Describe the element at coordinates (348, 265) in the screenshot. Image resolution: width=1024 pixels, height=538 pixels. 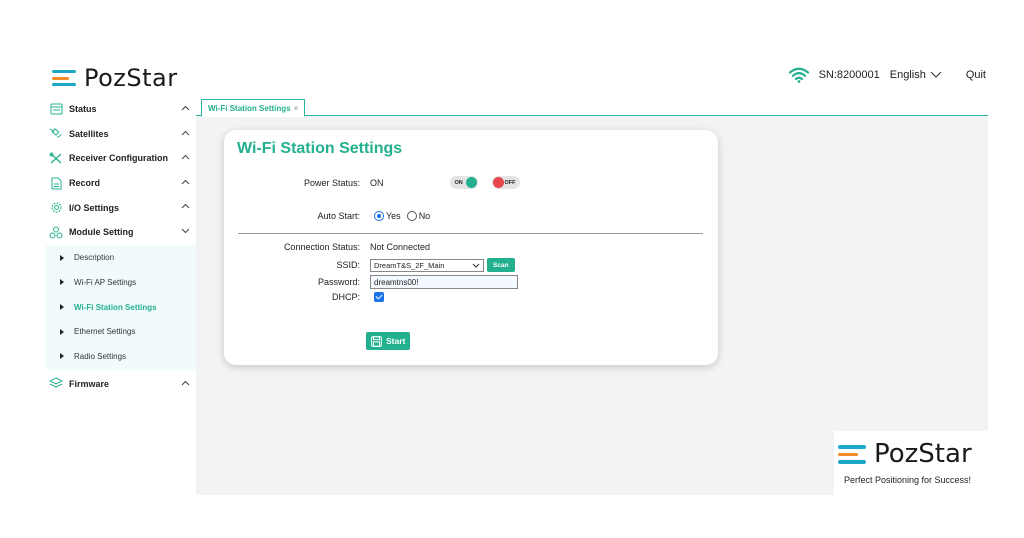
I see `ssid-label: SSID:` at that location.